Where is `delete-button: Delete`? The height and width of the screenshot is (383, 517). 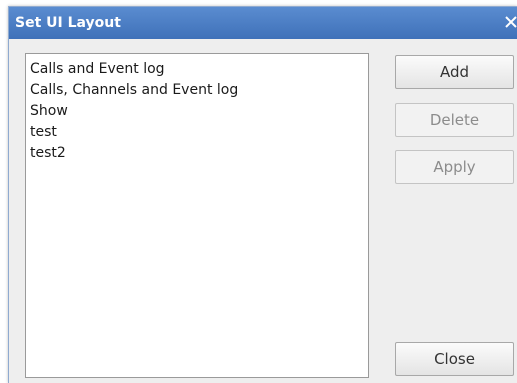
delete-button: Delete is located at coordinates (454, 120).